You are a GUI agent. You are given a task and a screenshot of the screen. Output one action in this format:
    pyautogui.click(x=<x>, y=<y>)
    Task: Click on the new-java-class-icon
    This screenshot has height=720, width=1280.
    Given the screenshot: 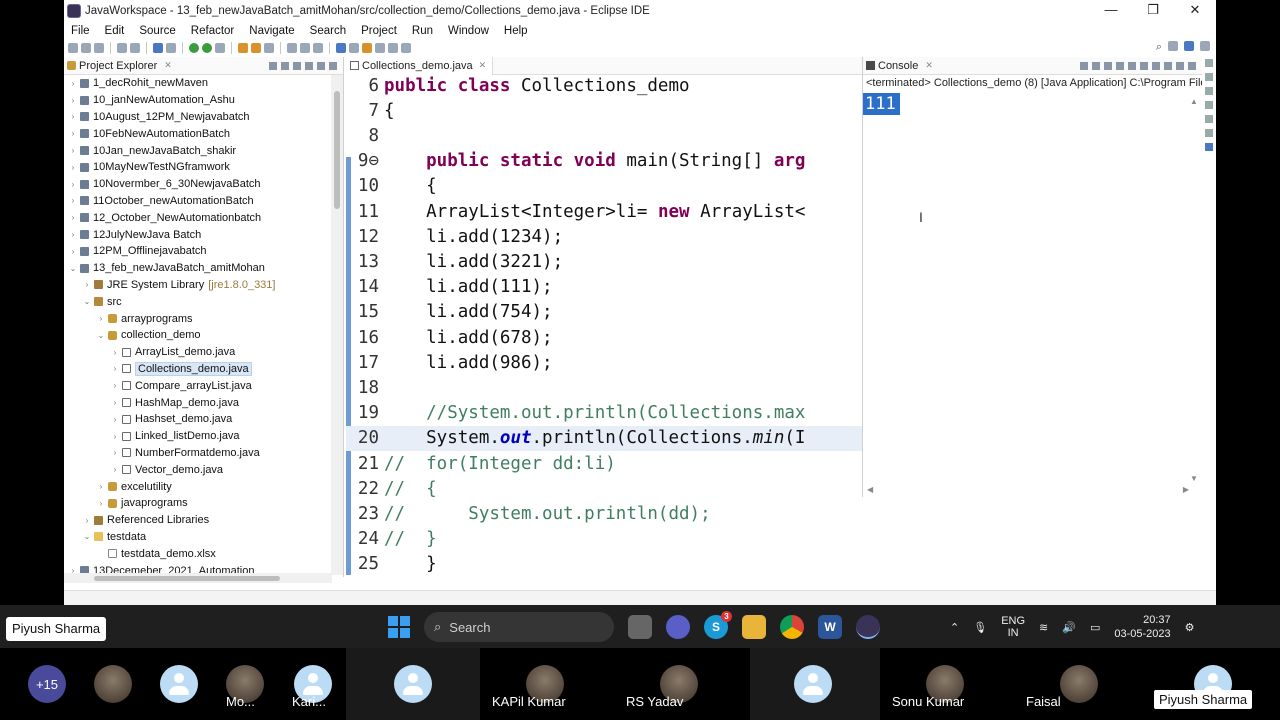 What is the action you would take?
    pyautogui.click(x=256, y=47)
    